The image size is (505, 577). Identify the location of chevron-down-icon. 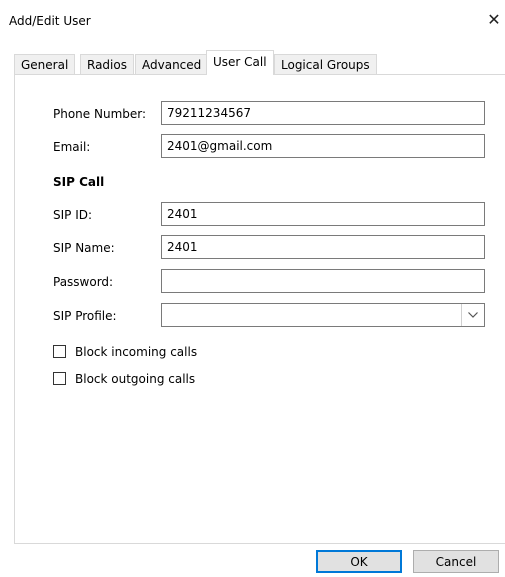
(473, 315).